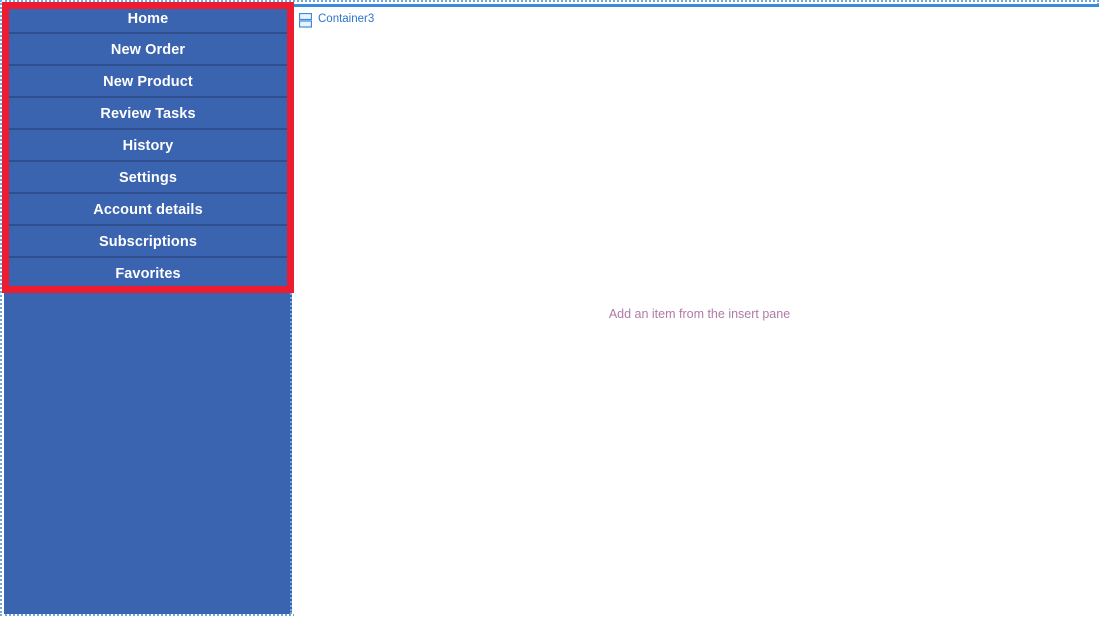  I want to click on sidebar-item-label: Favorites, so click(148, 274).